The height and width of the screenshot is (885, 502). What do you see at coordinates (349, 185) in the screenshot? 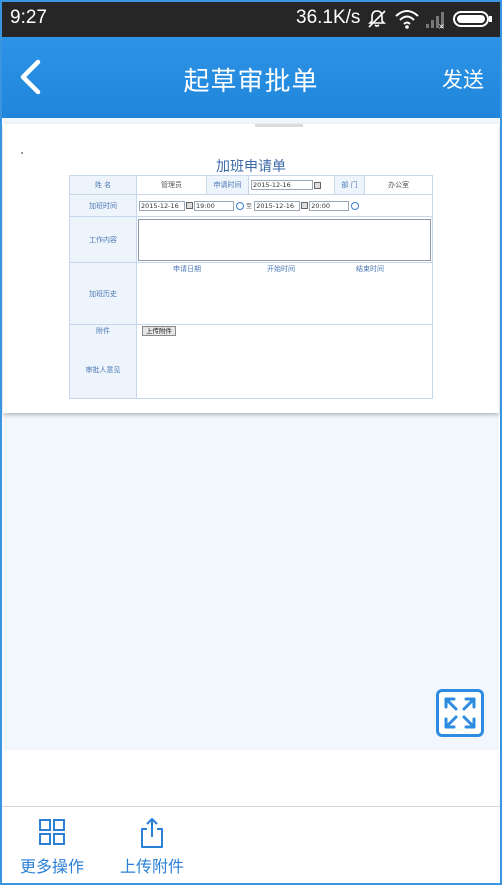
I see `dept-label: 部 门` at bounding box center [349, 185].